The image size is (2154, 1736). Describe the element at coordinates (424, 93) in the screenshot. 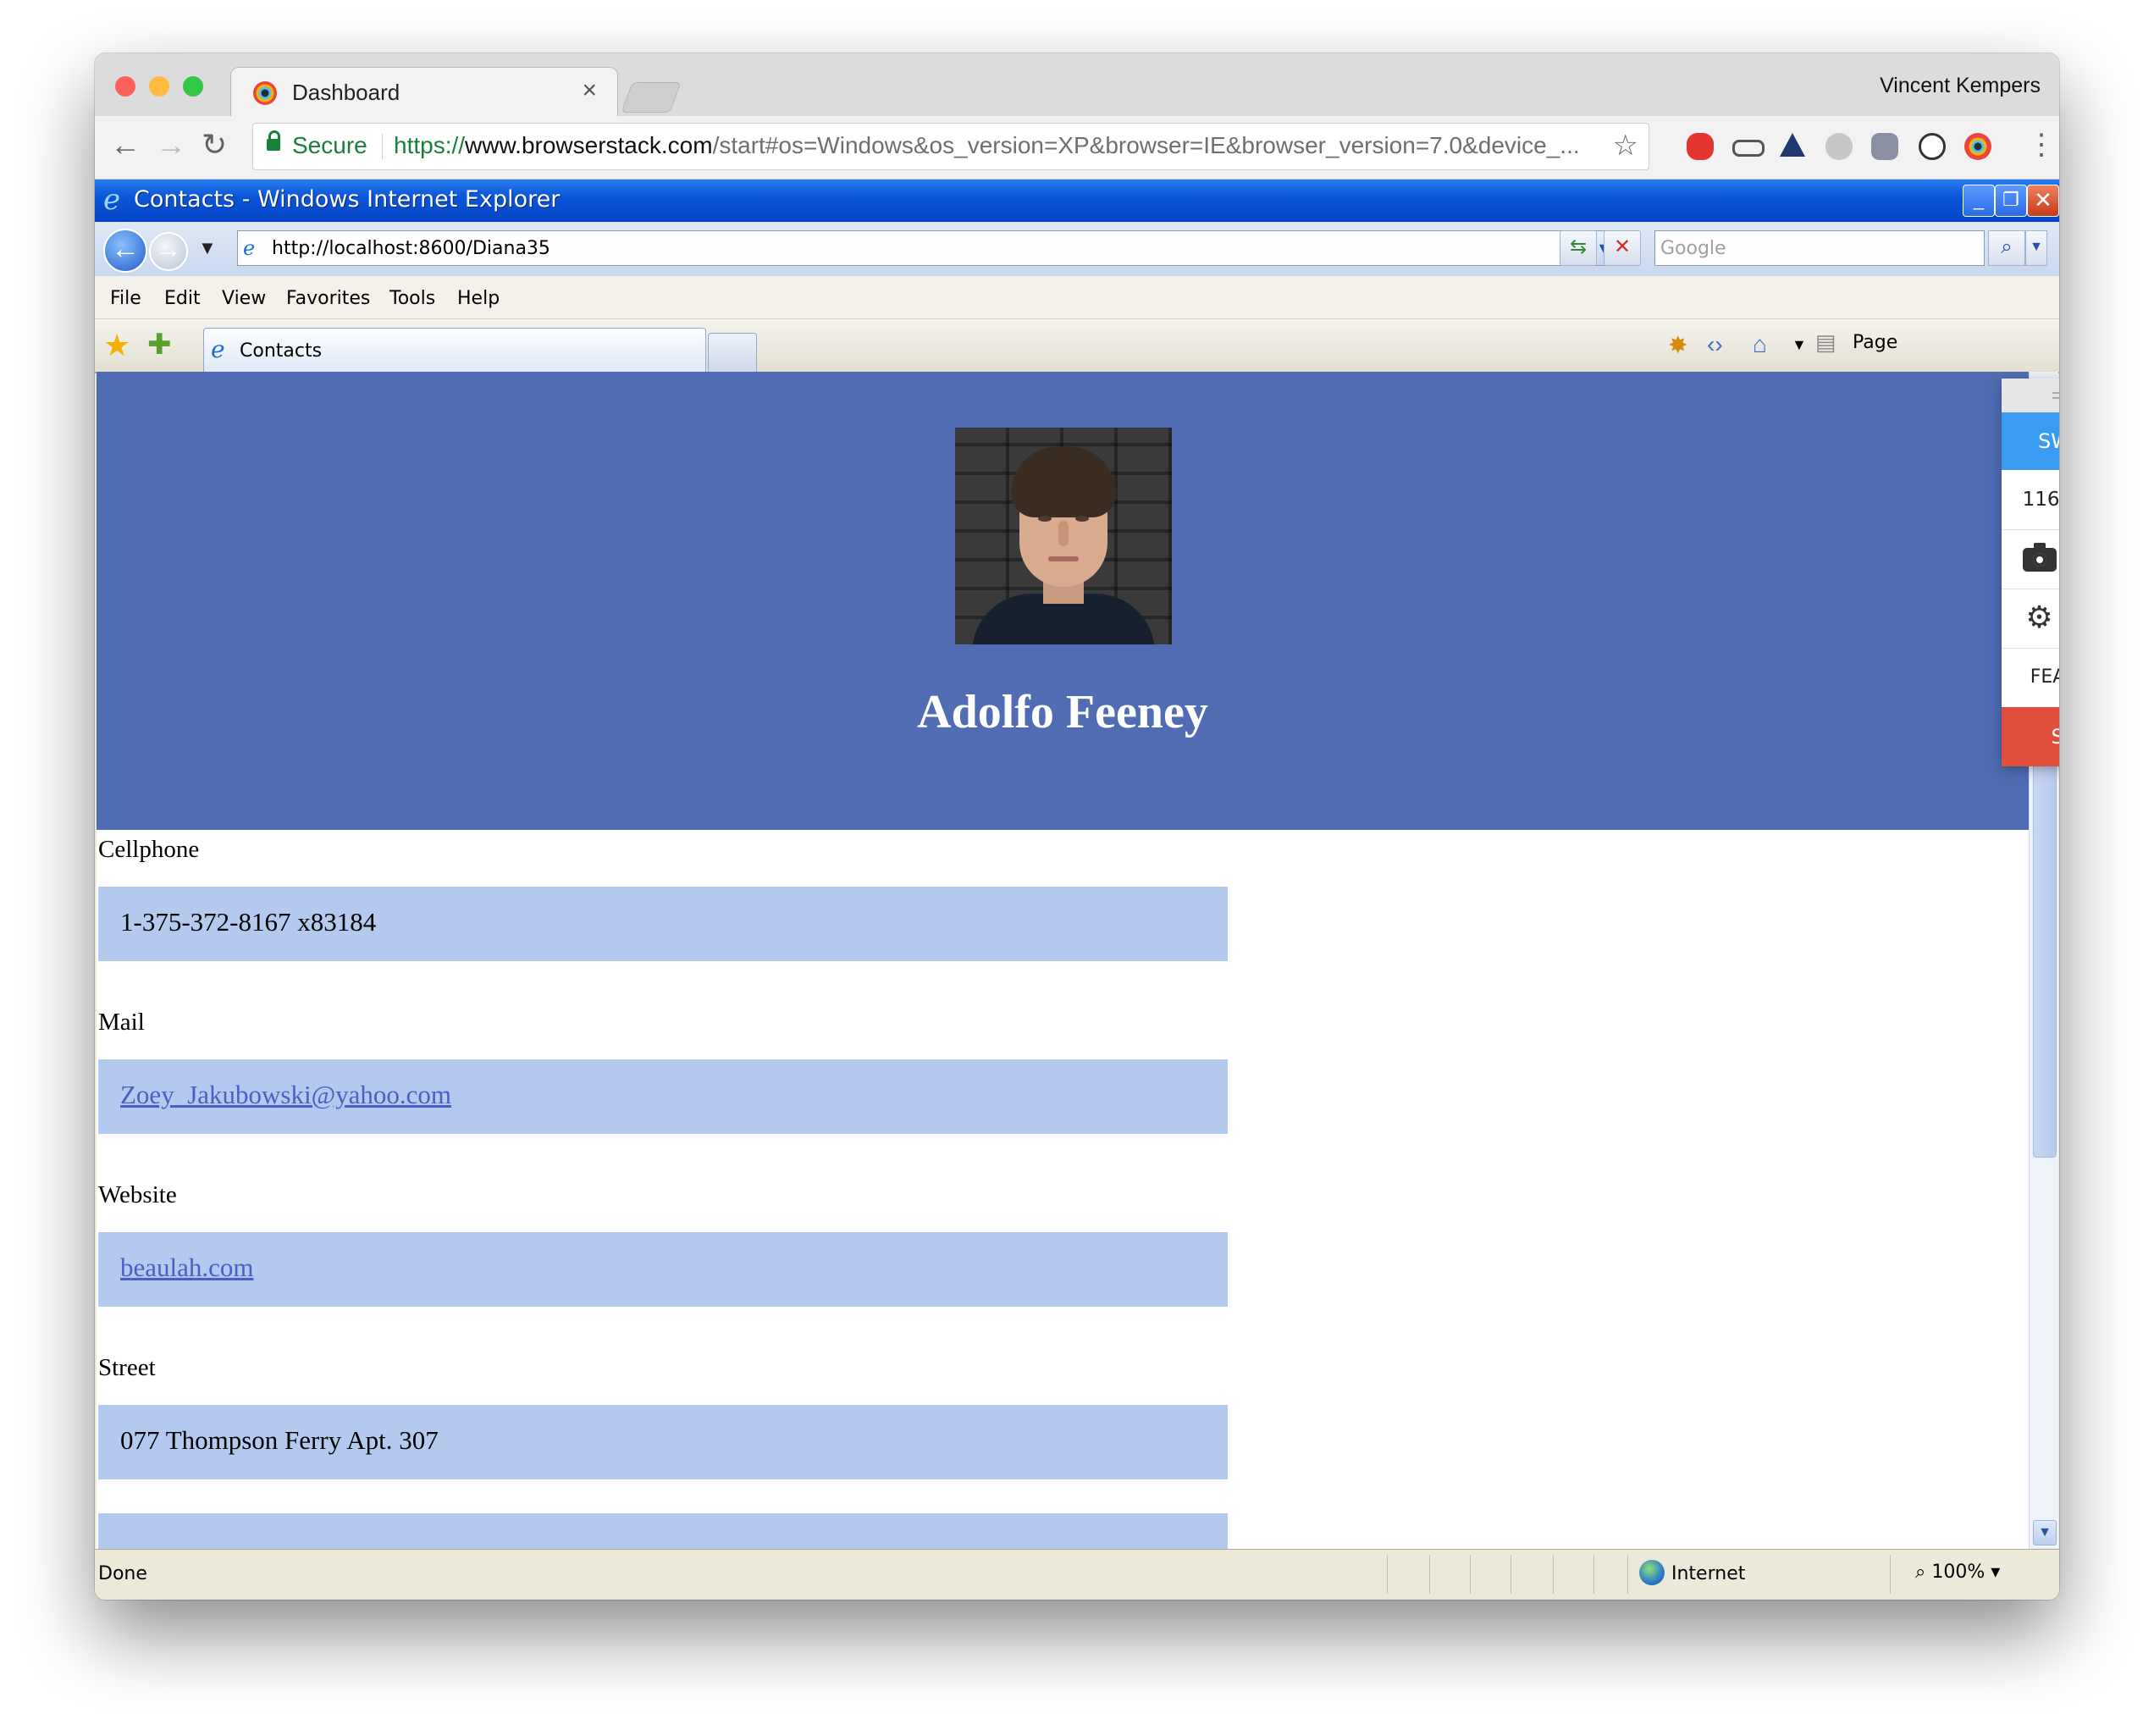

I see `chrome-tab-dashboard: Dashboard ×` at that location.